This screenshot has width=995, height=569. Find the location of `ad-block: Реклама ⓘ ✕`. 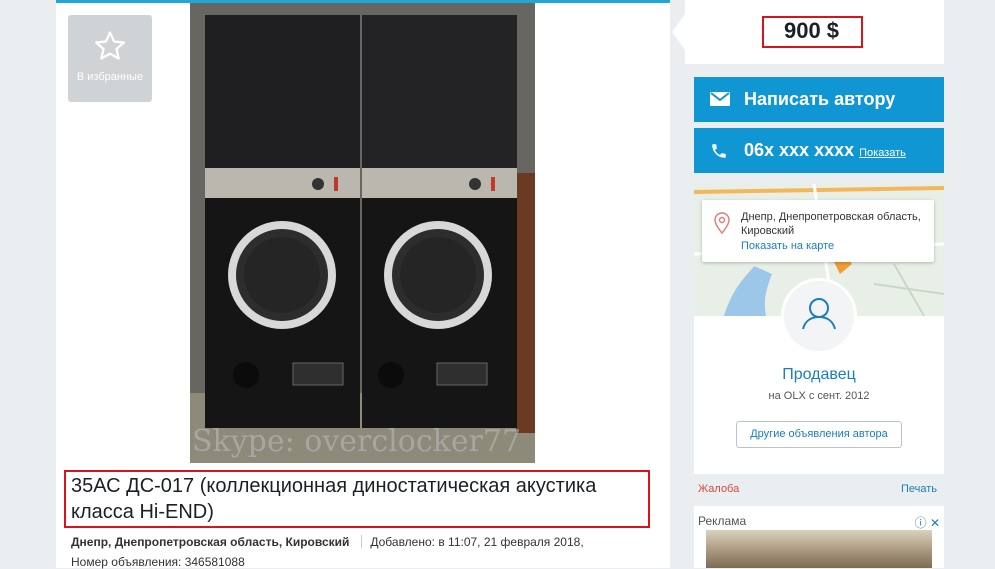

ad-block: Реклама ⓘ ✕ is located at coordinates (819, 537).